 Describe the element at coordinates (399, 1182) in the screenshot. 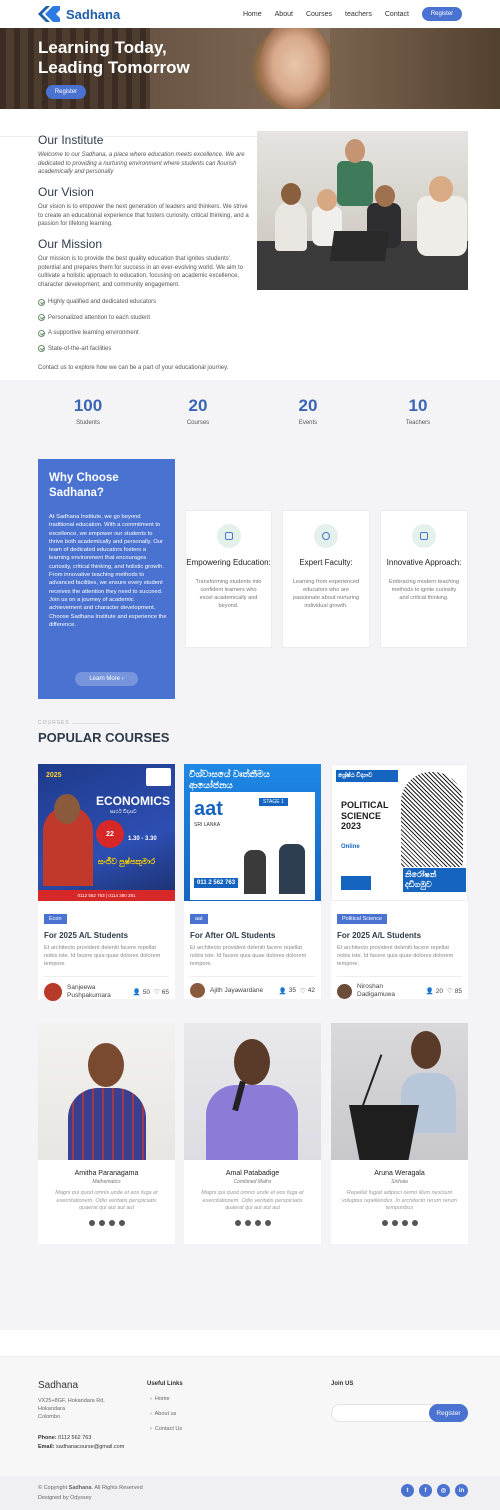

I see `teacher-role: Sinhala` at that location.